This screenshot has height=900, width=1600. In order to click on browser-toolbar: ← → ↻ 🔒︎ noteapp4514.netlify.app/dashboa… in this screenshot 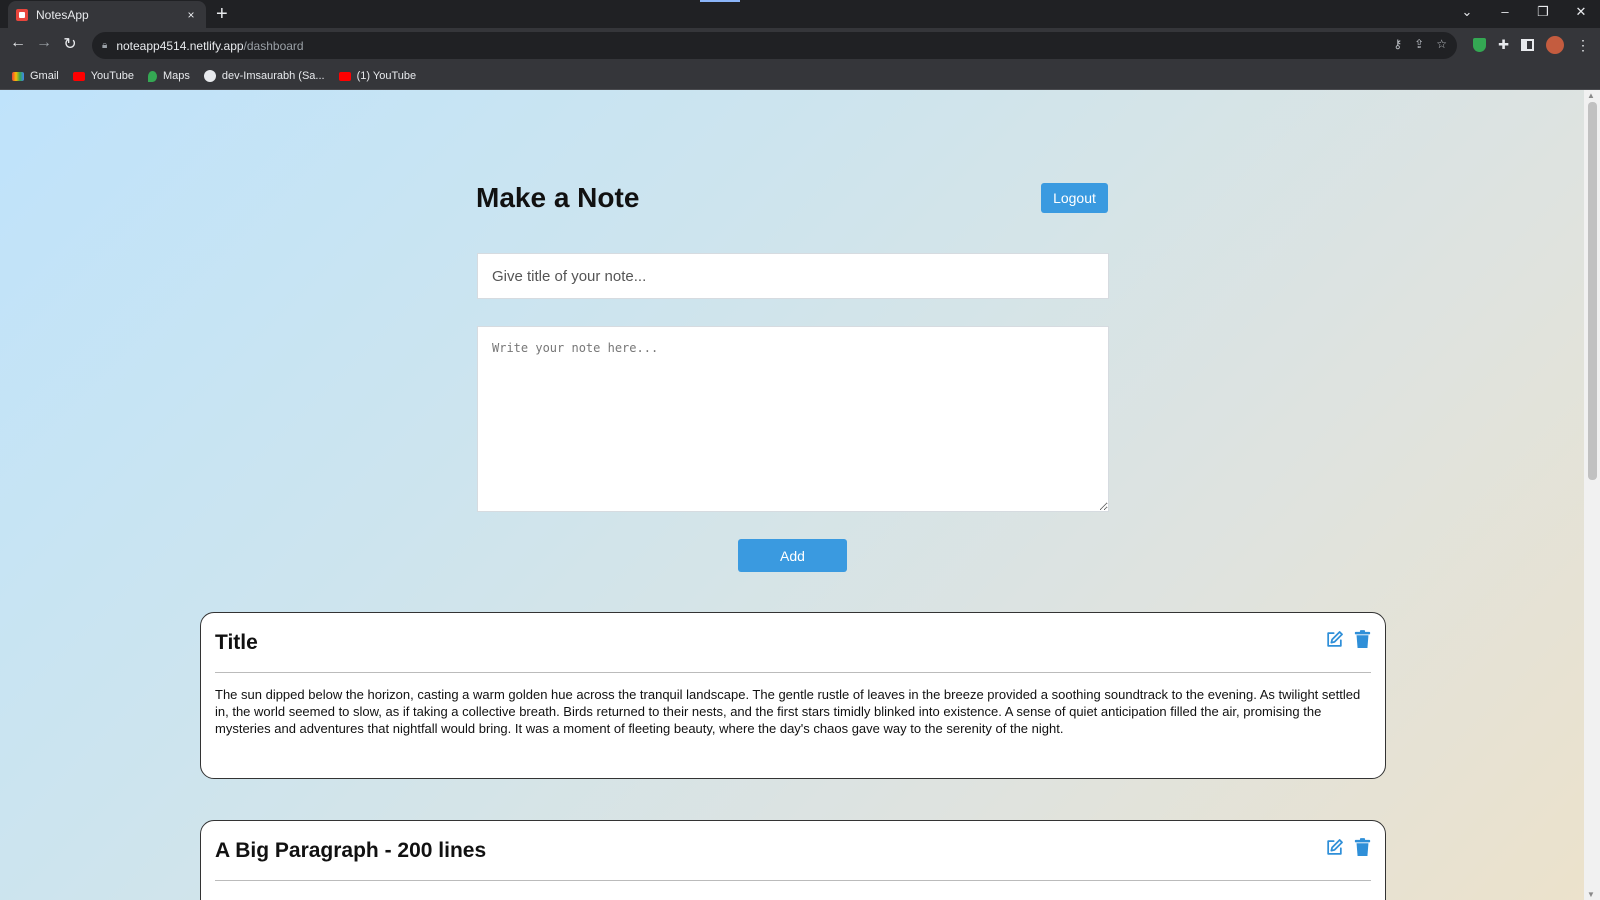, I will do `click(800, 45)`.